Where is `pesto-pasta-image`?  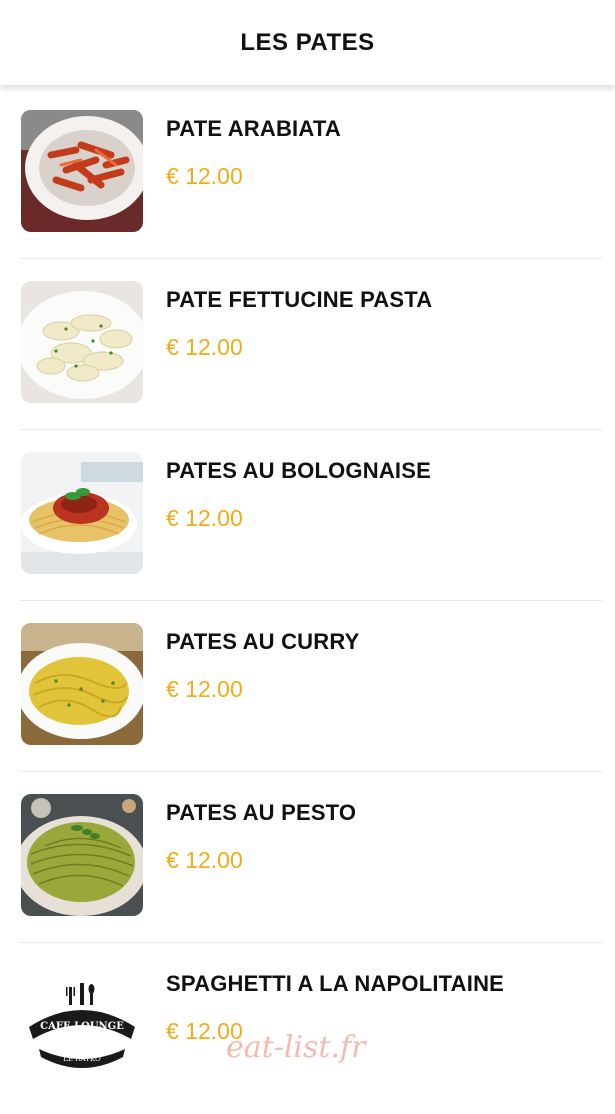 pesto-pasta-image is located at coordinates (82, 855).